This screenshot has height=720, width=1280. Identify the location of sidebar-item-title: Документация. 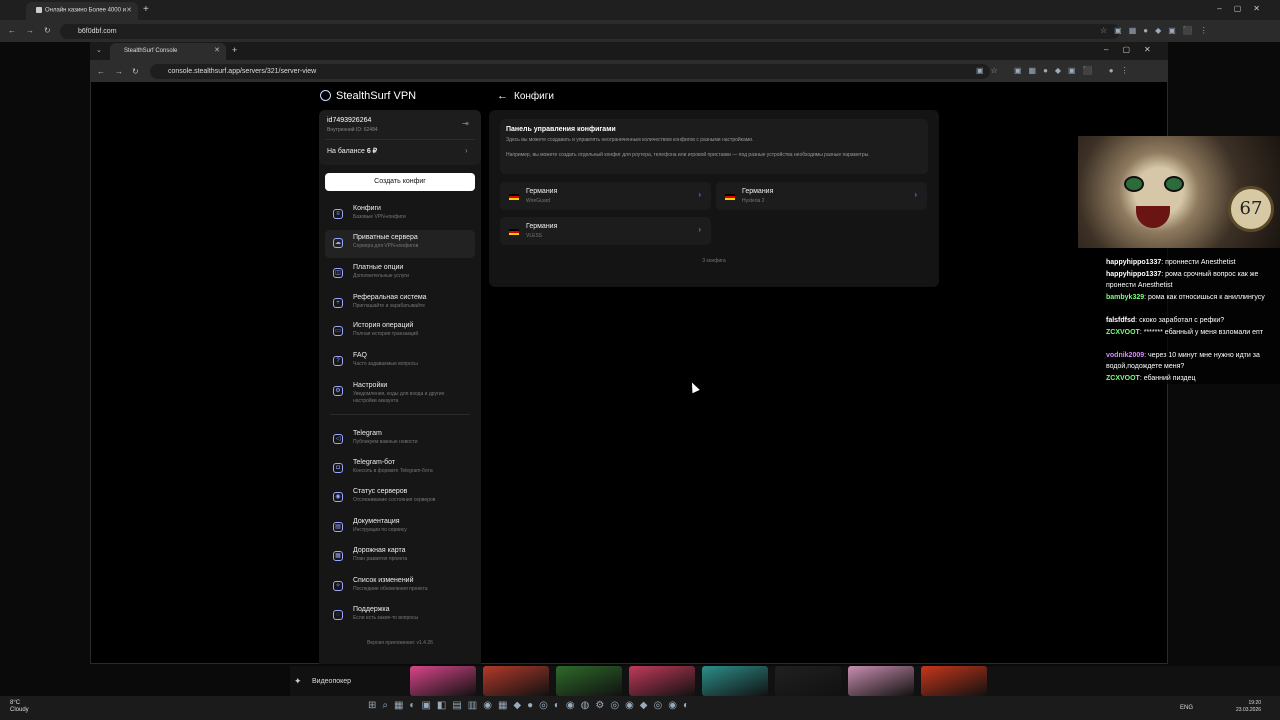
(376, 521).